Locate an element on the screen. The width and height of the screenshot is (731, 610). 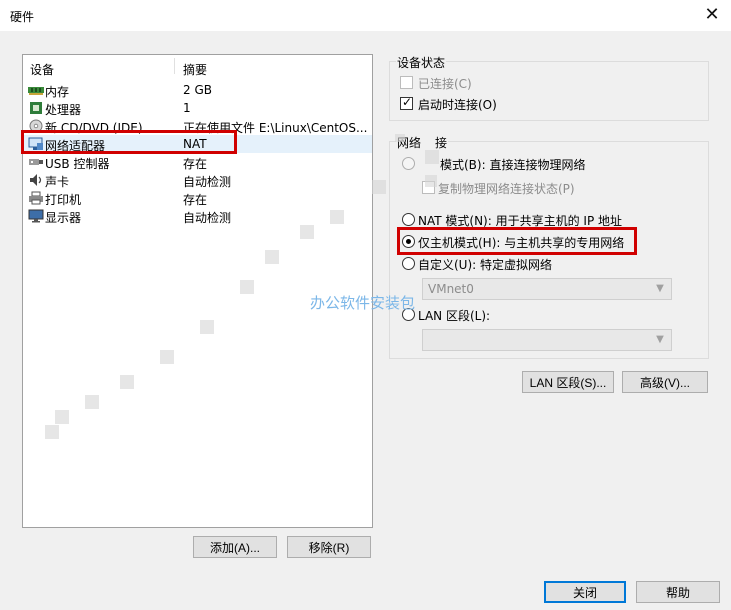
cpu-icon is located at coordinates (36, 108).